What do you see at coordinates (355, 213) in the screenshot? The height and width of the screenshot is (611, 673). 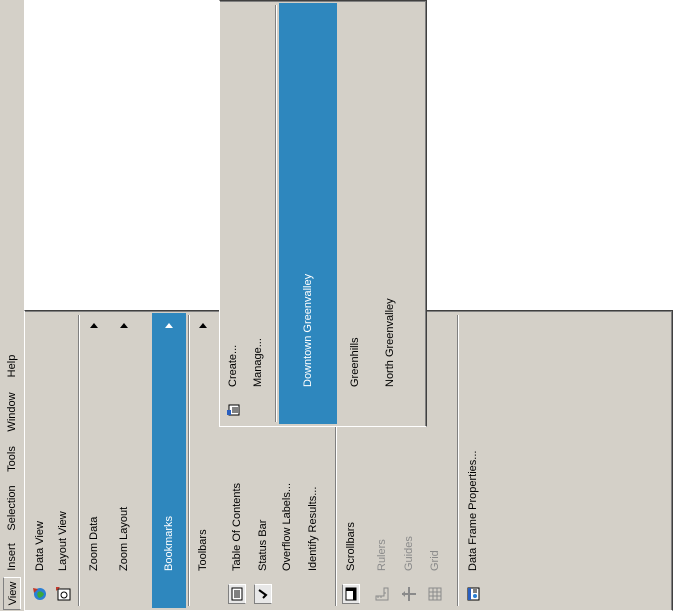 I see `bookmark-greenhills: Greenhills` at bounding box center [355, 213].